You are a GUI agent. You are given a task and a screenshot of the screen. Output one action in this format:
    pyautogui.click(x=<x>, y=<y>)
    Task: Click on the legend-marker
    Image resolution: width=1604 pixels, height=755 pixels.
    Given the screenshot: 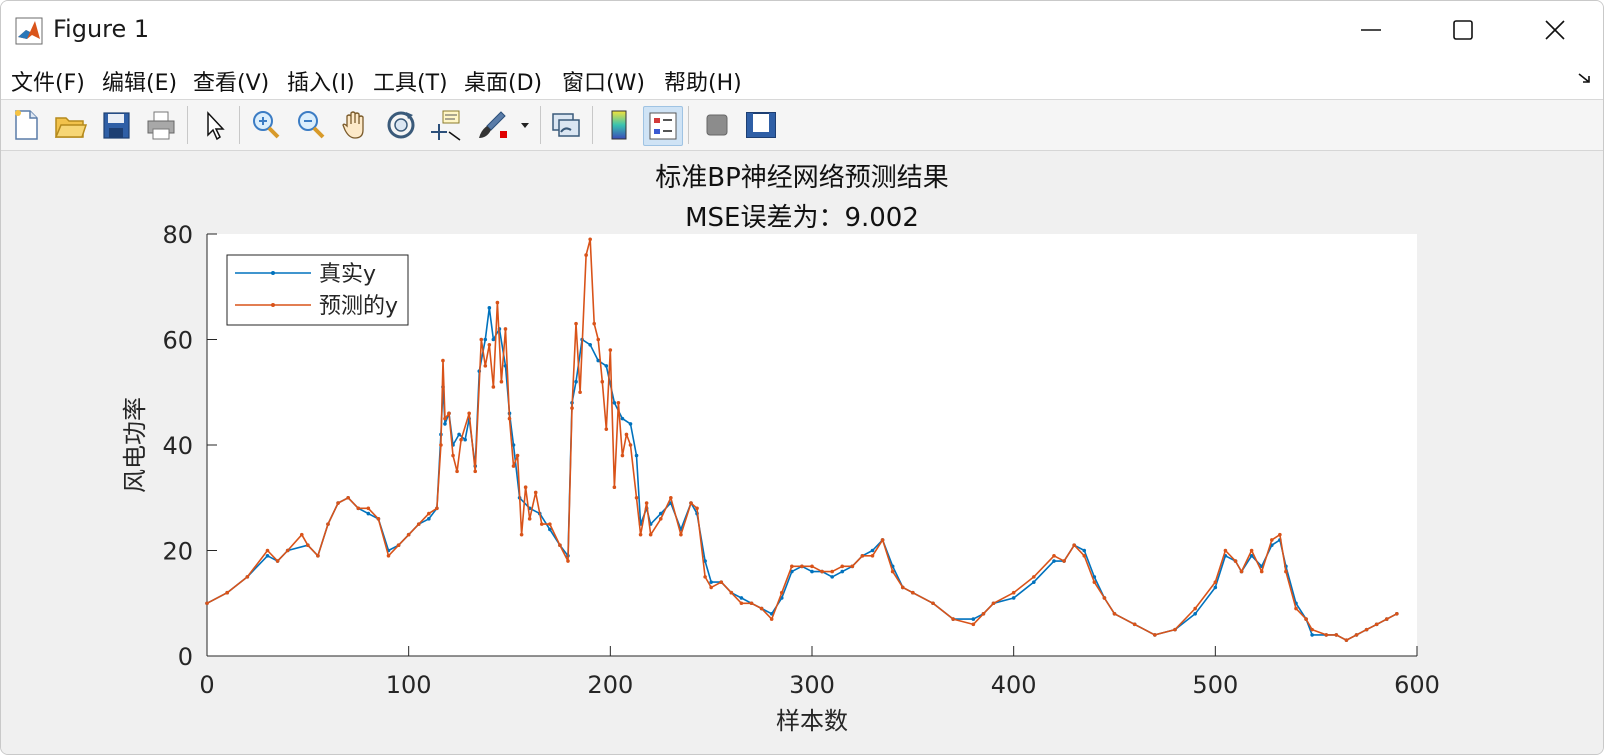 What is the action you would take?
    pyautogui.click(x=273, y=305)
    